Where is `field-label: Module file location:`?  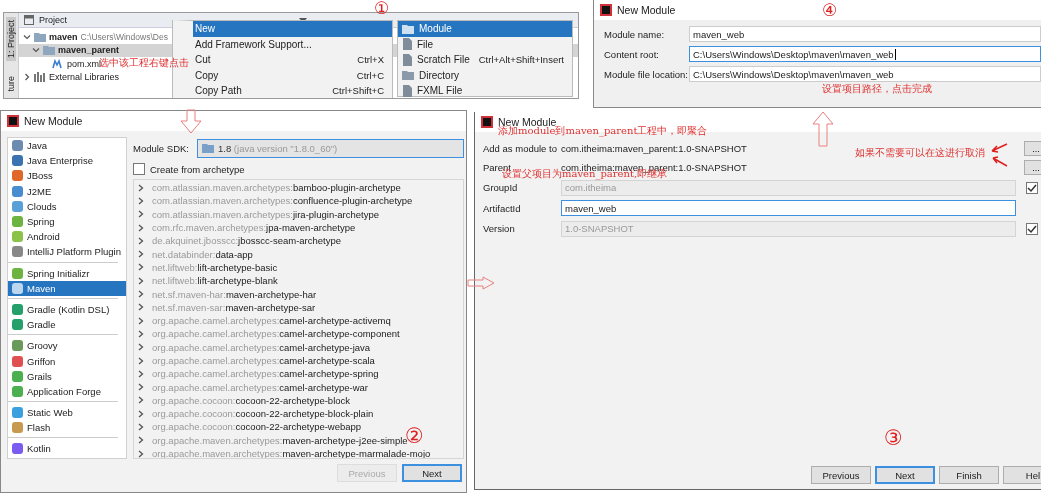
field-label: Module file location: is located at coordinates (646, 74).